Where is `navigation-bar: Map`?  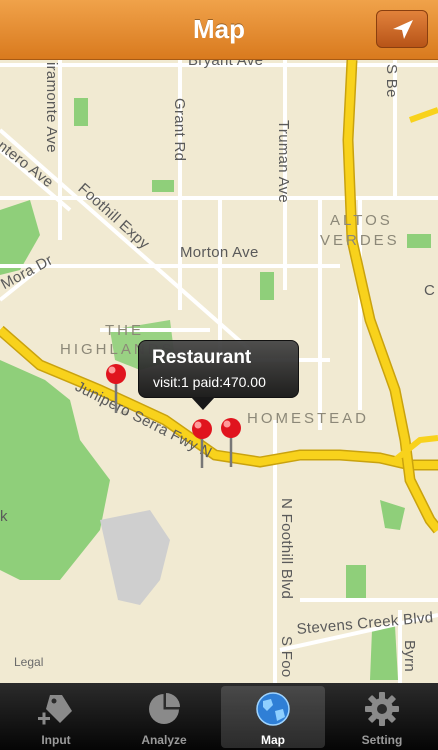 navigation-bar: Map is located at coordinates (219, 30).